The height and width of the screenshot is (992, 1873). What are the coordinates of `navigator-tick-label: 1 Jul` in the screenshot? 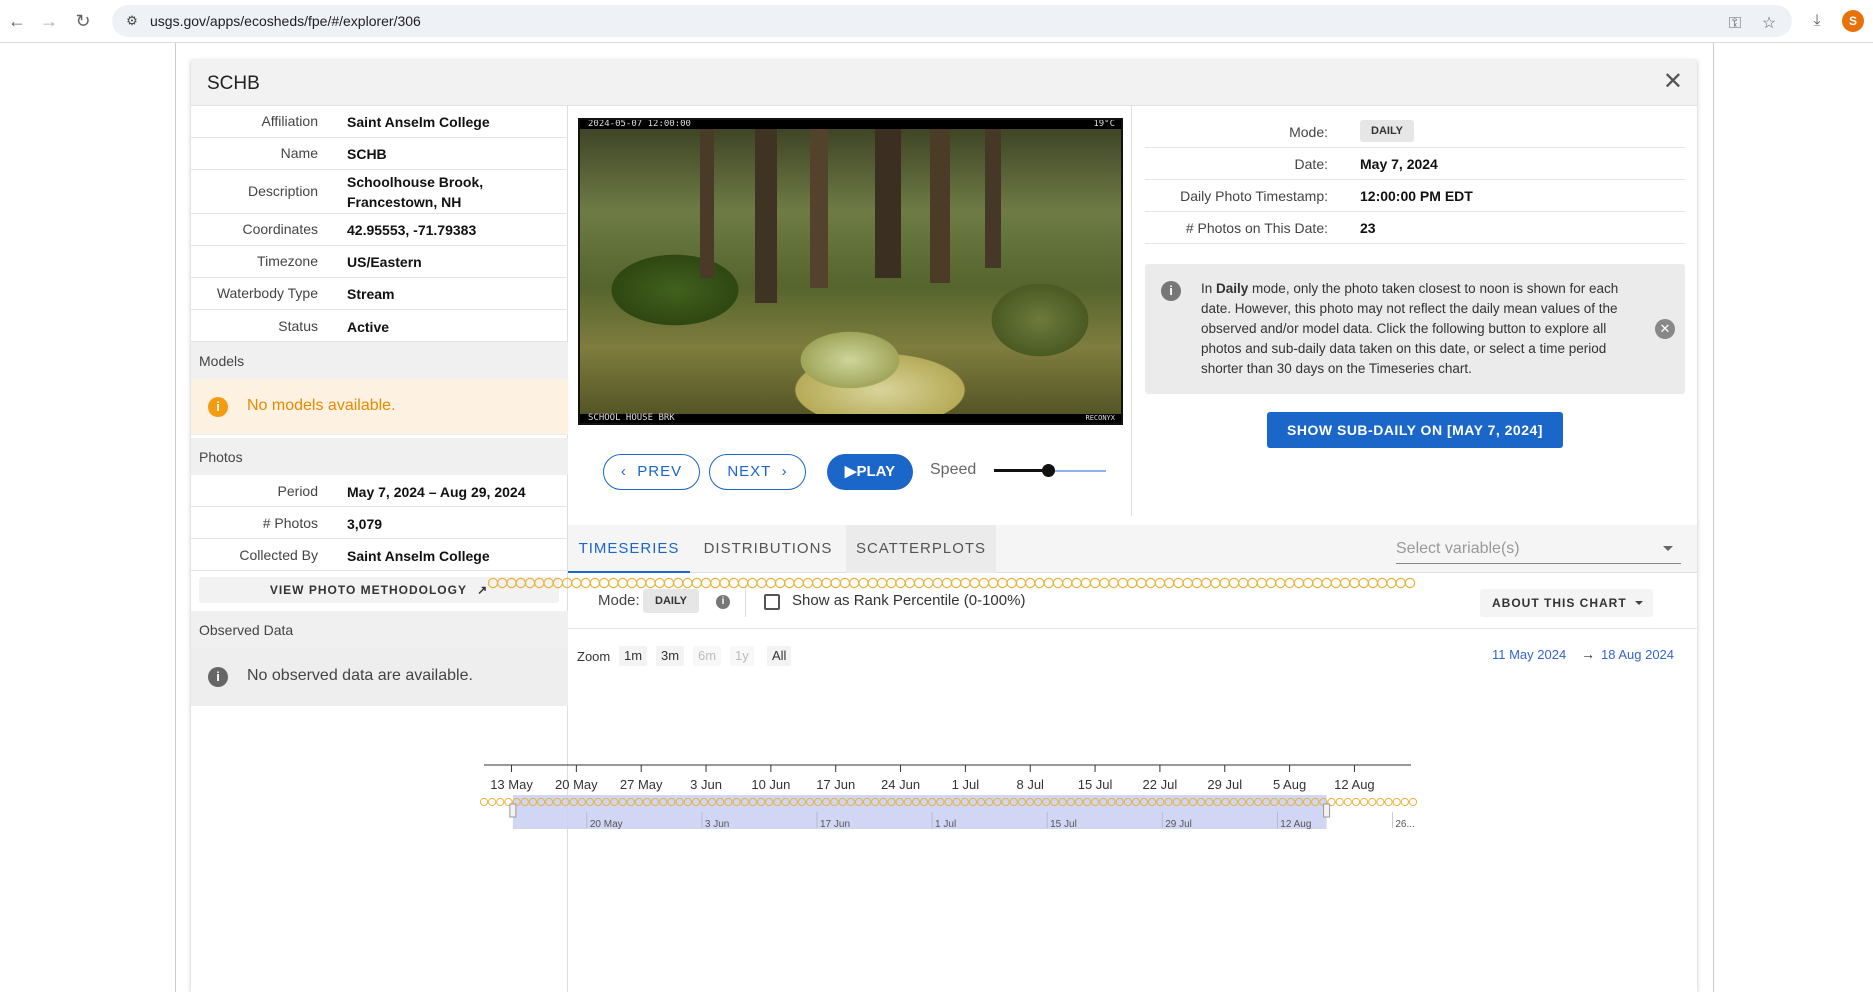 It's located at (945, 824).